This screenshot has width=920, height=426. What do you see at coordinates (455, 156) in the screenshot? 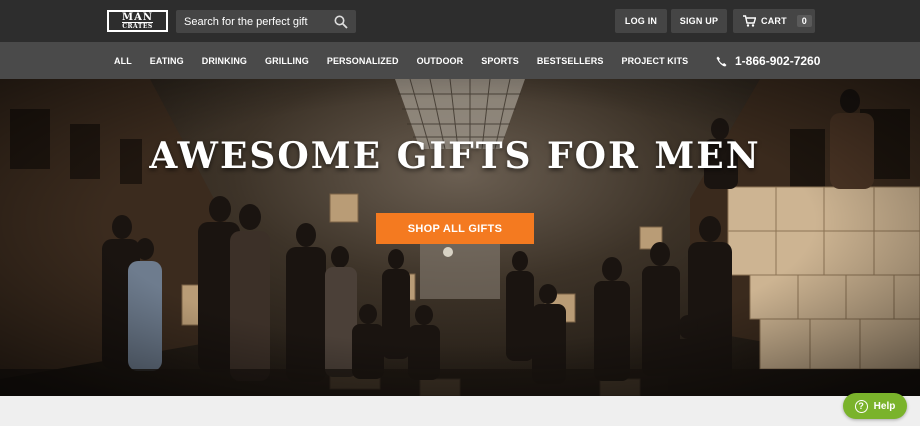
I see `hero-title: AWESOME GIFTS FOR MEN` at bounding box center [455, 156].